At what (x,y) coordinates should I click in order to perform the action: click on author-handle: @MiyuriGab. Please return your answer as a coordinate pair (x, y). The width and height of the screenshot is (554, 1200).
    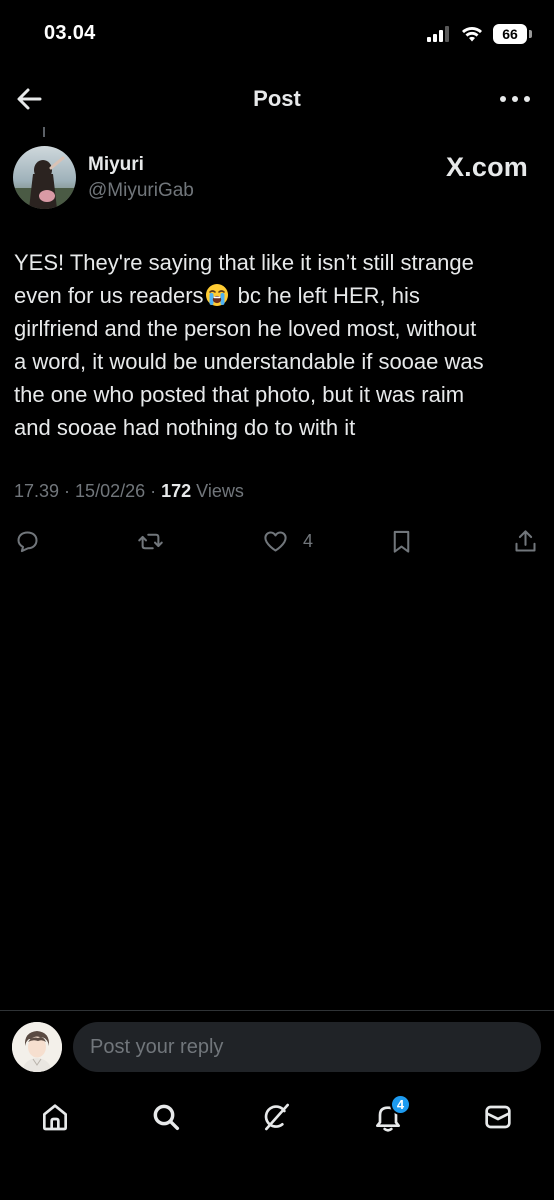
    Looking at the image, I should click on (141, 191).